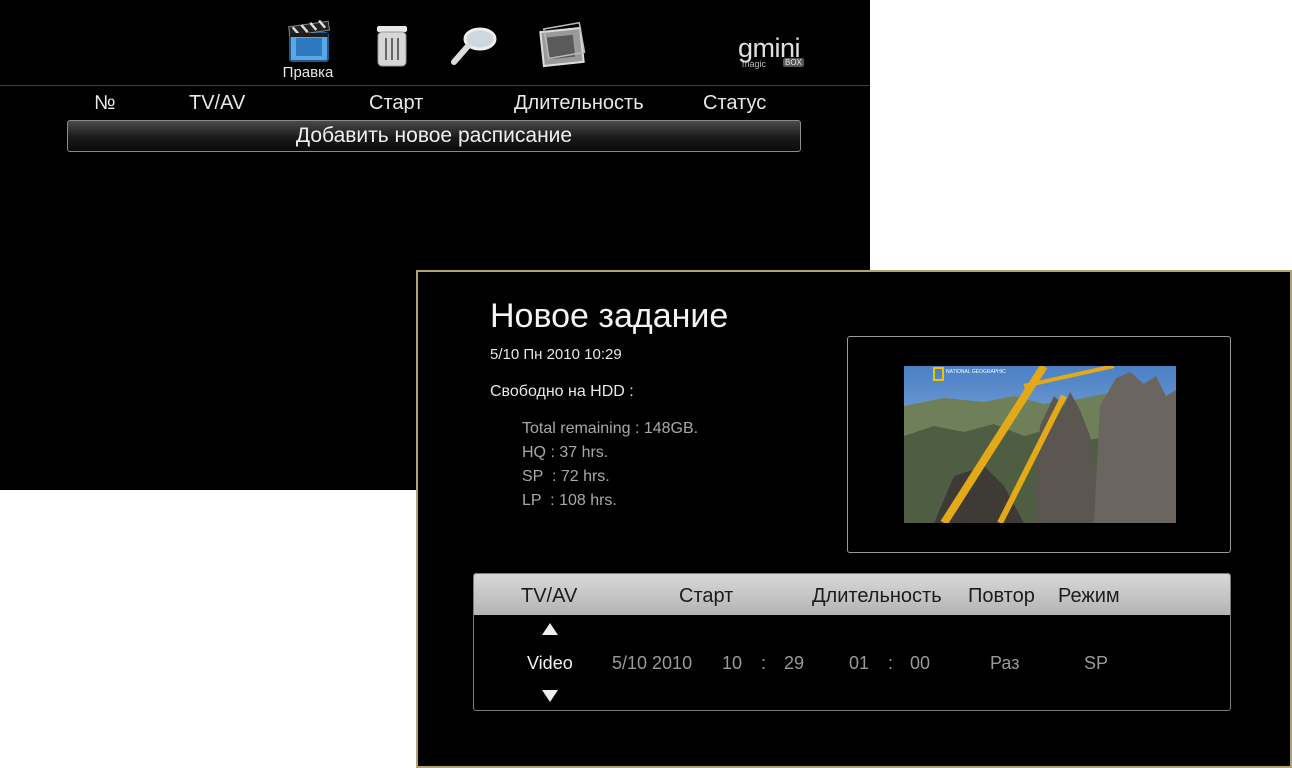  I want to click on repeat-selector: Раз, so click(1004, 663).